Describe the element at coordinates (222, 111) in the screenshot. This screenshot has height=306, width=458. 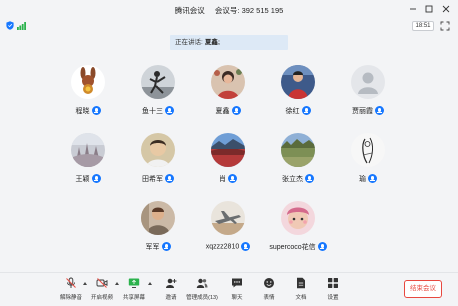
I see `participant-name: 夏鑫` at that location.